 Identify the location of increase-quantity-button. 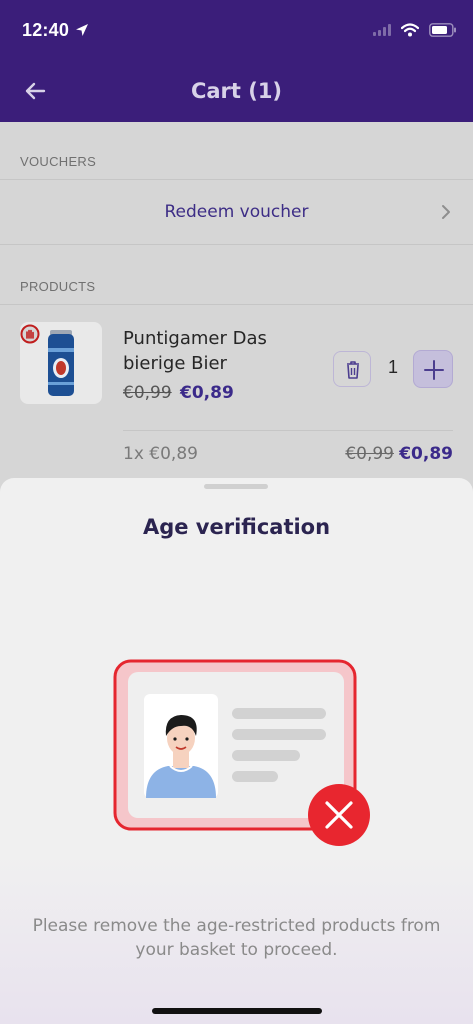
(433, 369).